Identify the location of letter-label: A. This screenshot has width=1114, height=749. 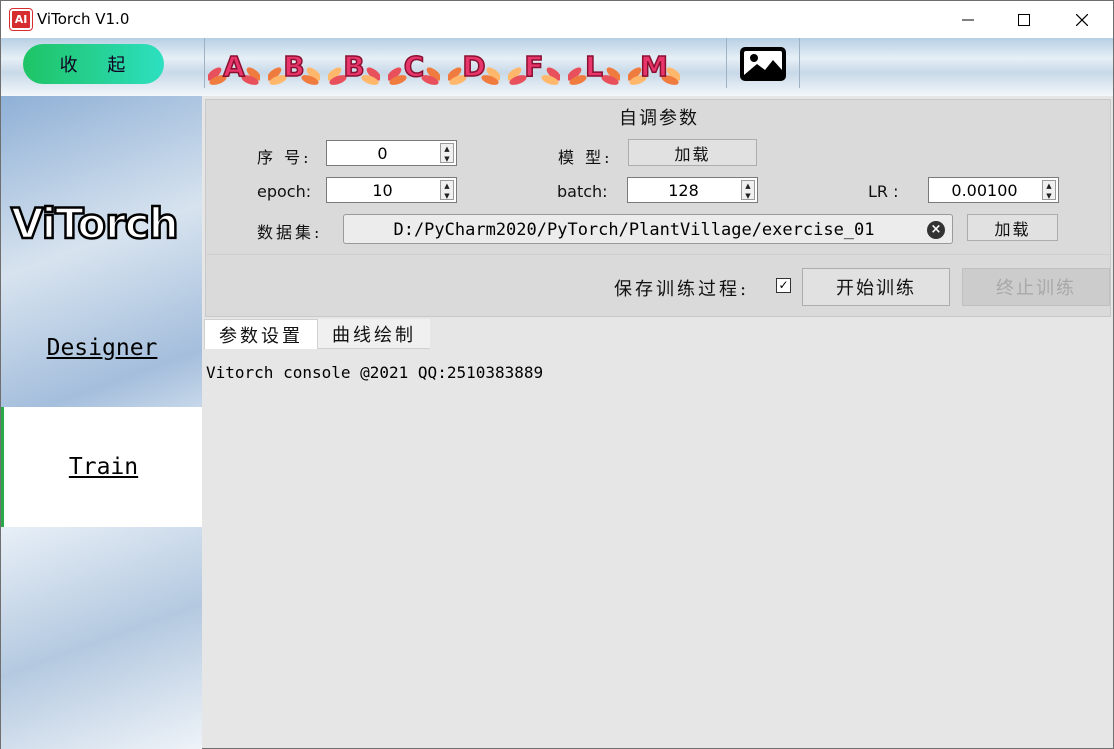
(234, 66).